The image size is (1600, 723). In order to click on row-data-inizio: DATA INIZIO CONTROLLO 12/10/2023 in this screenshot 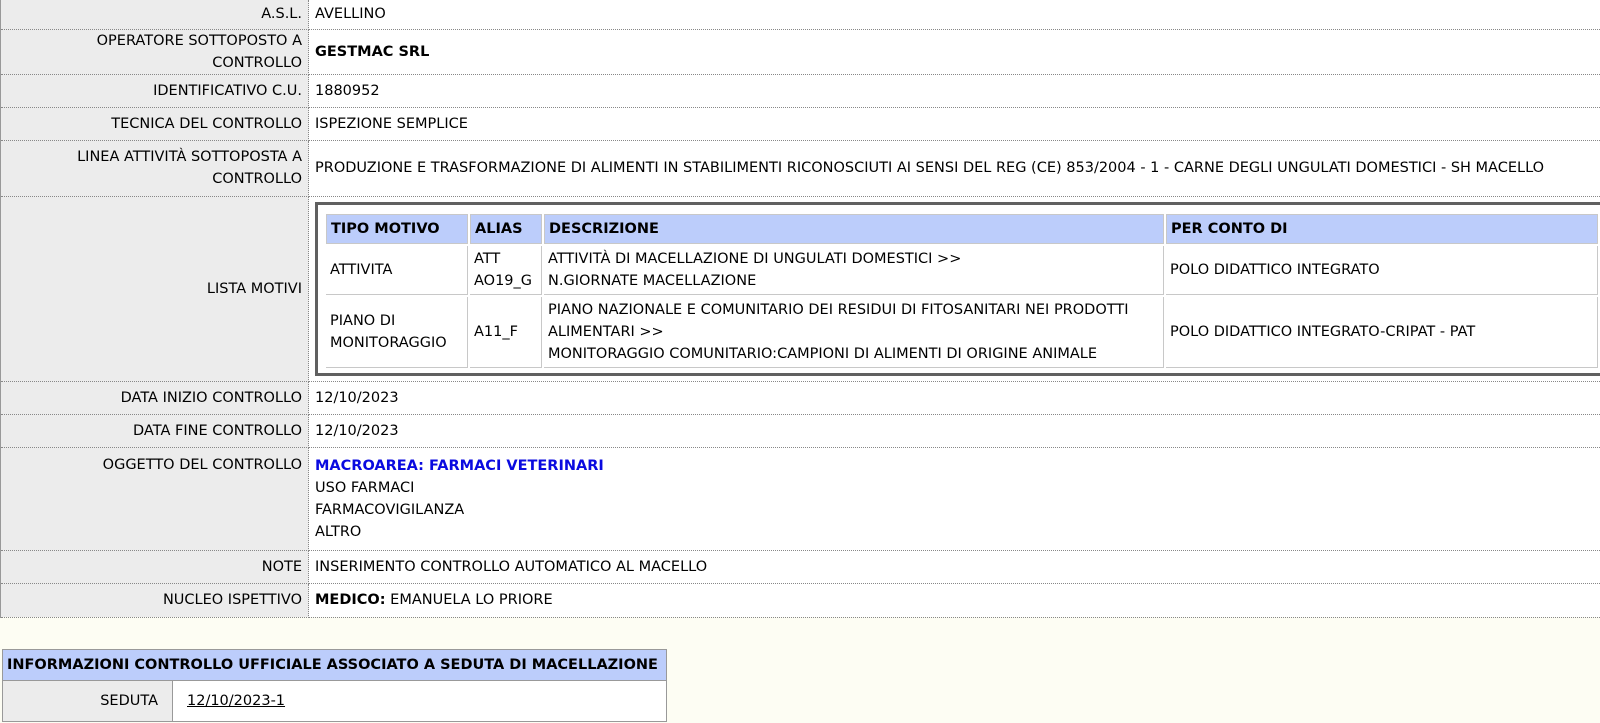, I will do `click(800, 398)`.